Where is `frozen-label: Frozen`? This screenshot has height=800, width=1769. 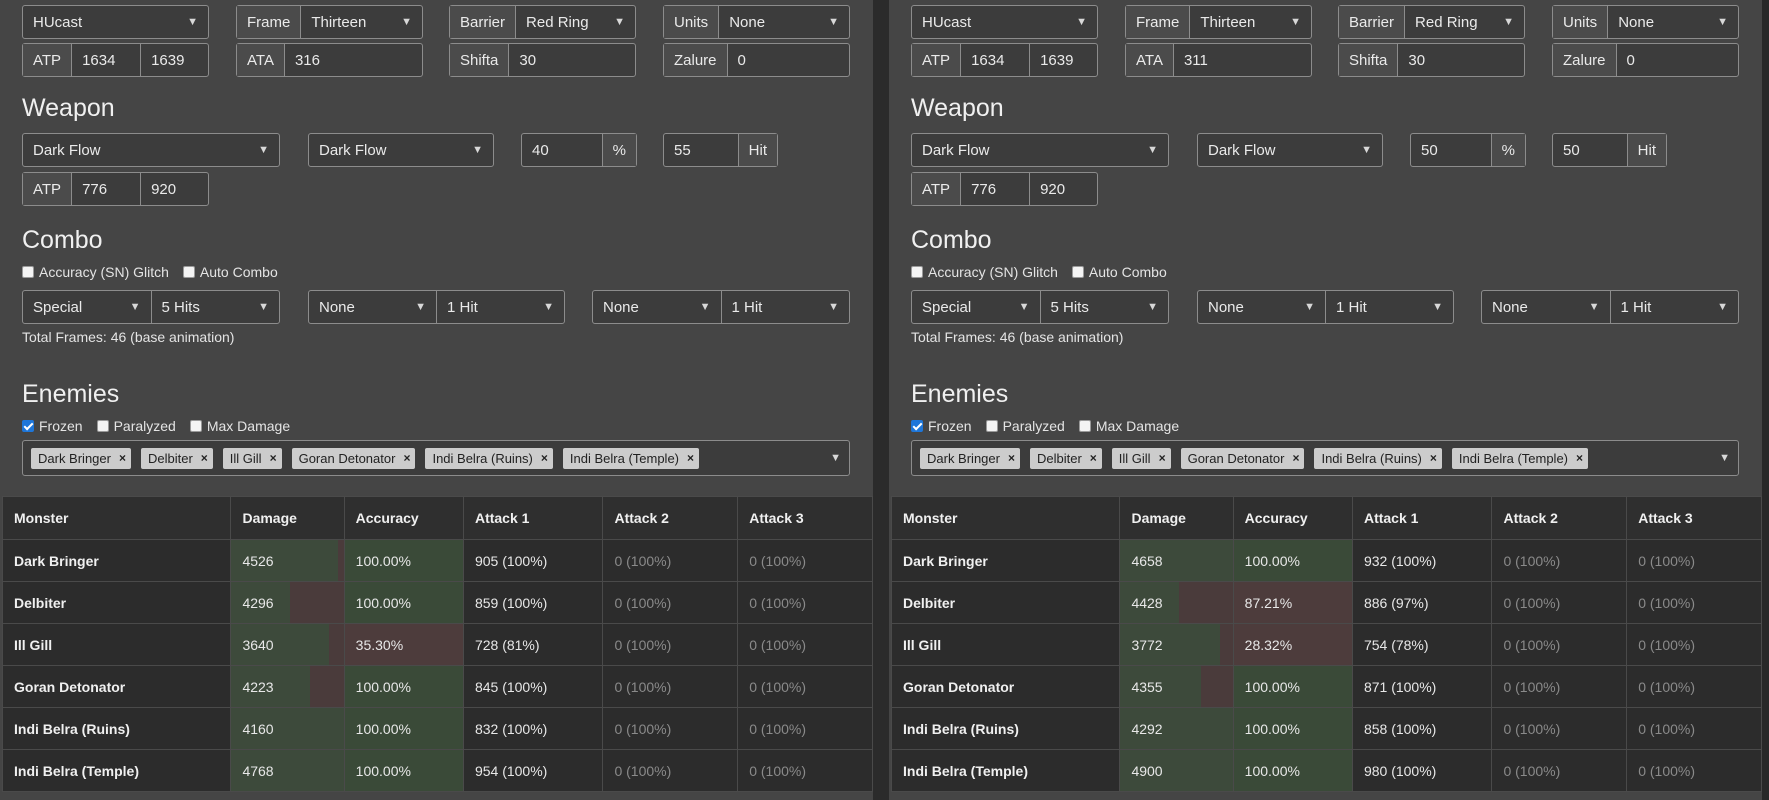
frozen-label: Frozen is located at coordinates (950, 426).